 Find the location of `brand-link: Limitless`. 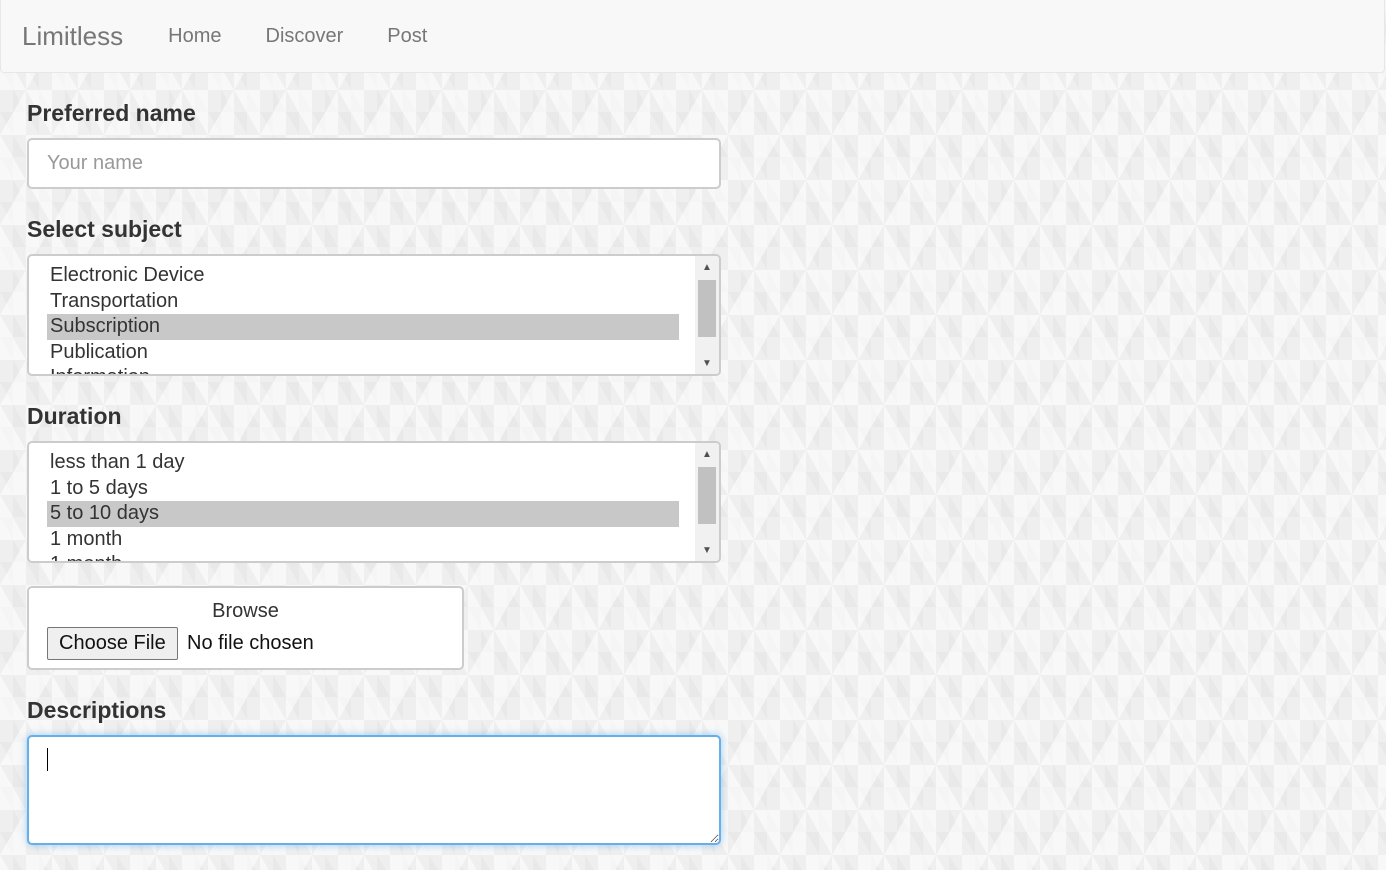

brand-link: Limitless is located at coordinates (72, 36).